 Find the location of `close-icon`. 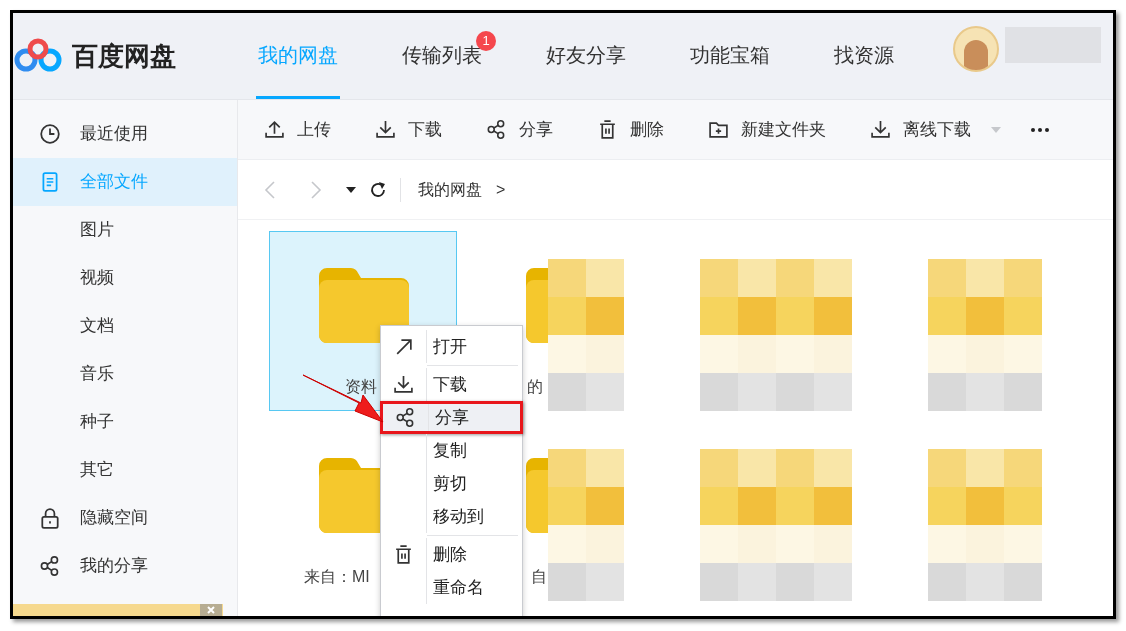

close-icon is located at coordinates (211, 610).